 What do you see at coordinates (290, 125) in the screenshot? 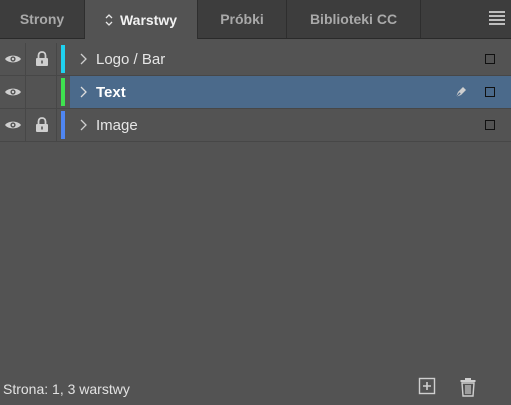
I see `layer-row-main: Image` at bounding box center [290, 125].